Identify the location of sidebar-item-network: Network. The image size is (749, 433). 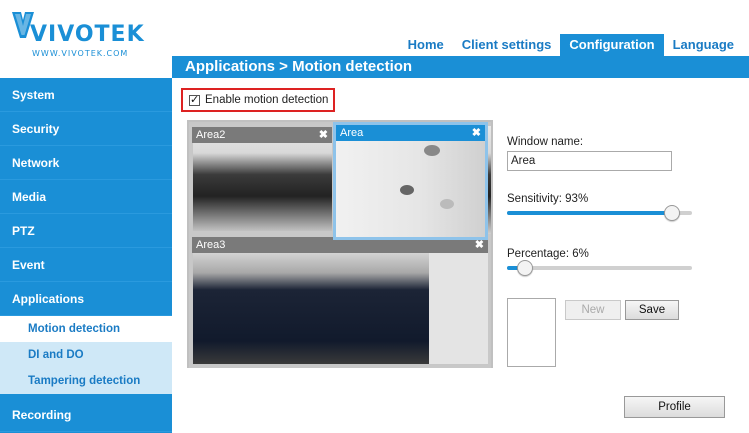
(86, 163).